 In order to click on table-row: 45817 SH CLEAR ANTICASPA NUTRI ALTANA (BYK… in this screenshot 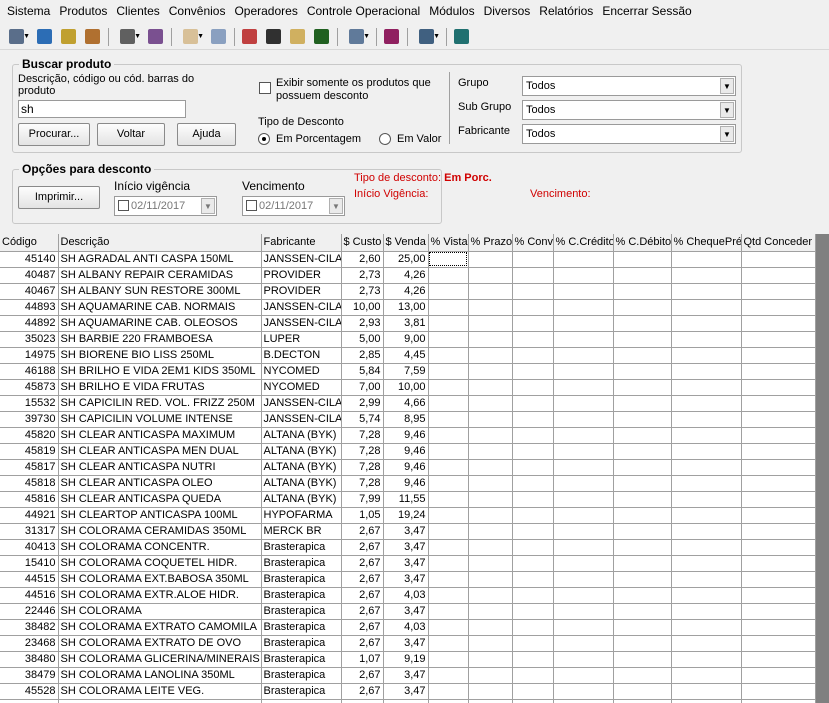, I will do `click(408, 467)`.